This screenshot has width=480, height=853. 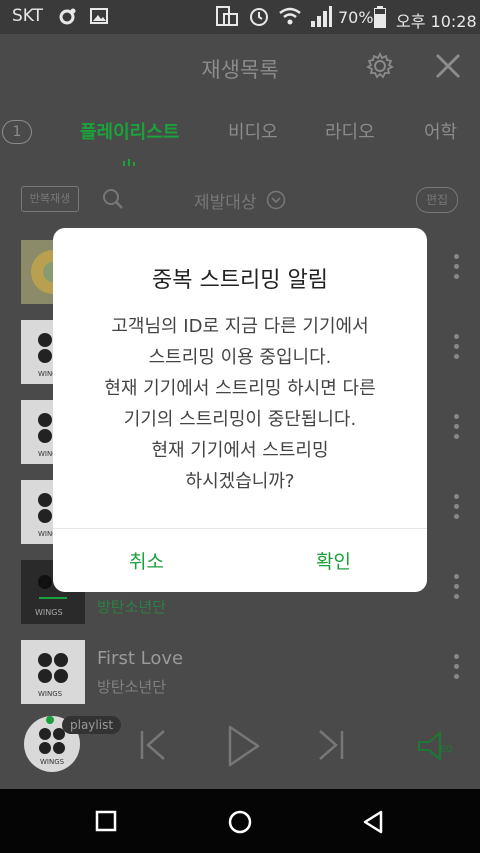 What do you see at coordinates (28, 16) in the screenshot?
I see `carrier-label: SKT` at bounding box center [28, 16].